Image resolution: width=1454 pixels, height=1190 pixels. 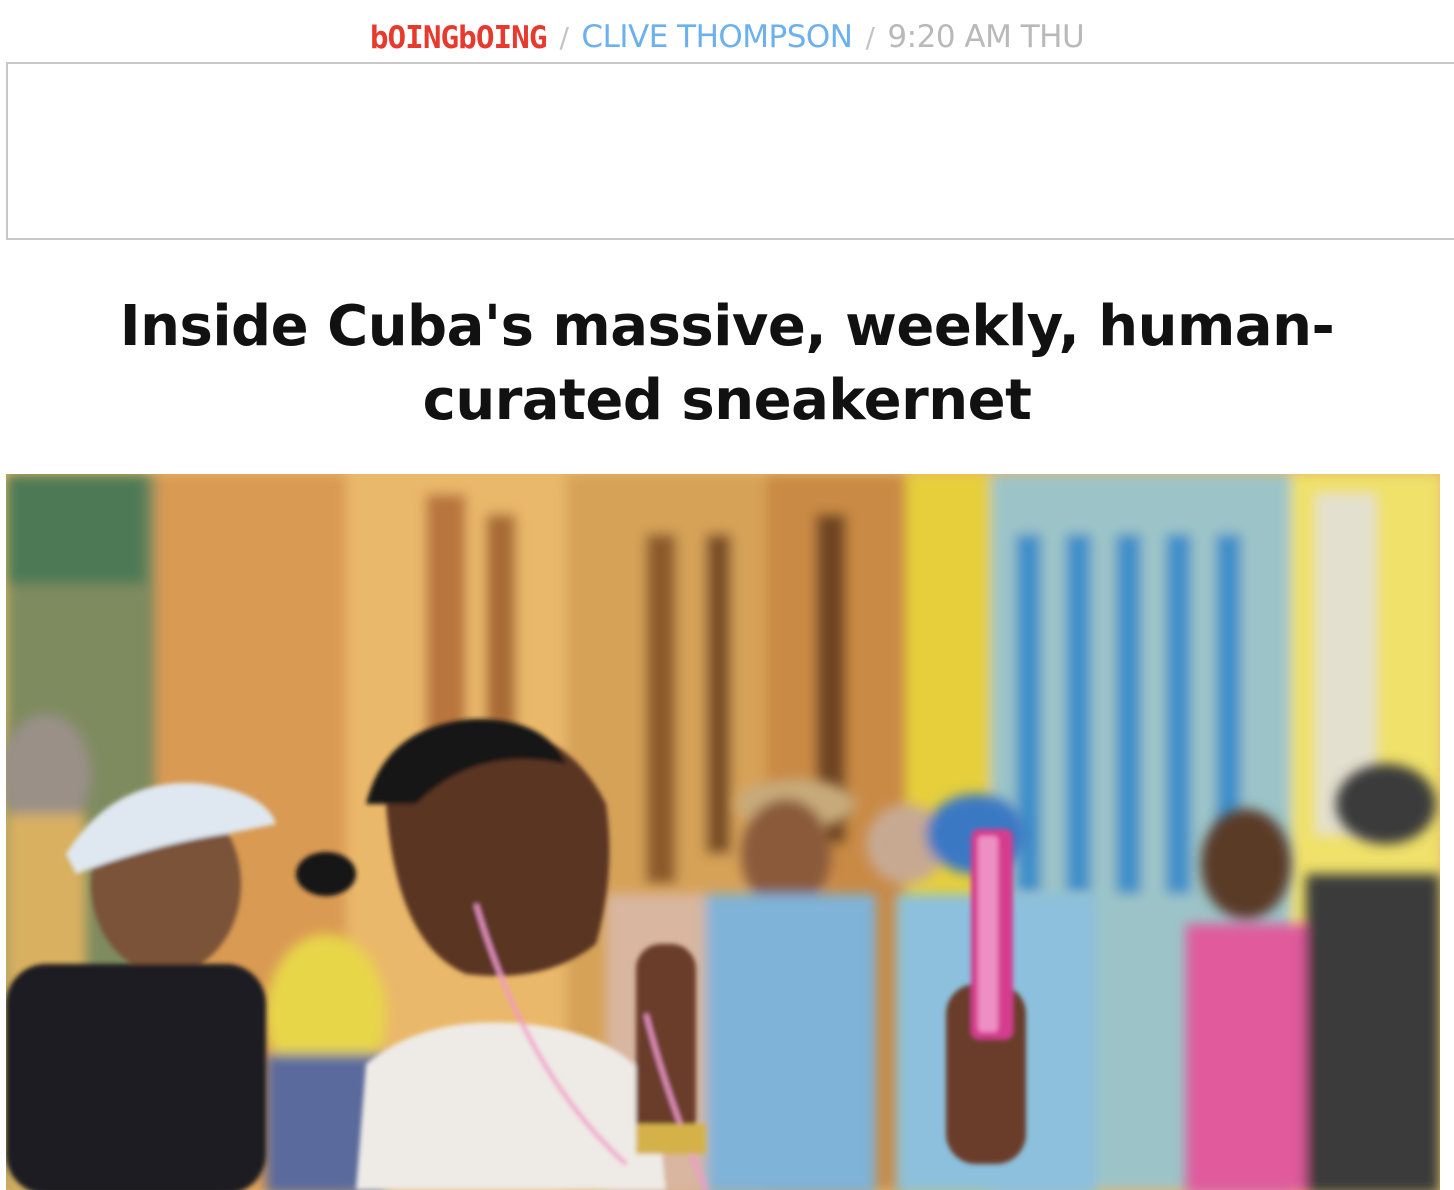 What do you see at coordinates (717, 37) in the screenshot?
I see `author-link: CLIVE THOMPSON` at bounding box center [717, 37].